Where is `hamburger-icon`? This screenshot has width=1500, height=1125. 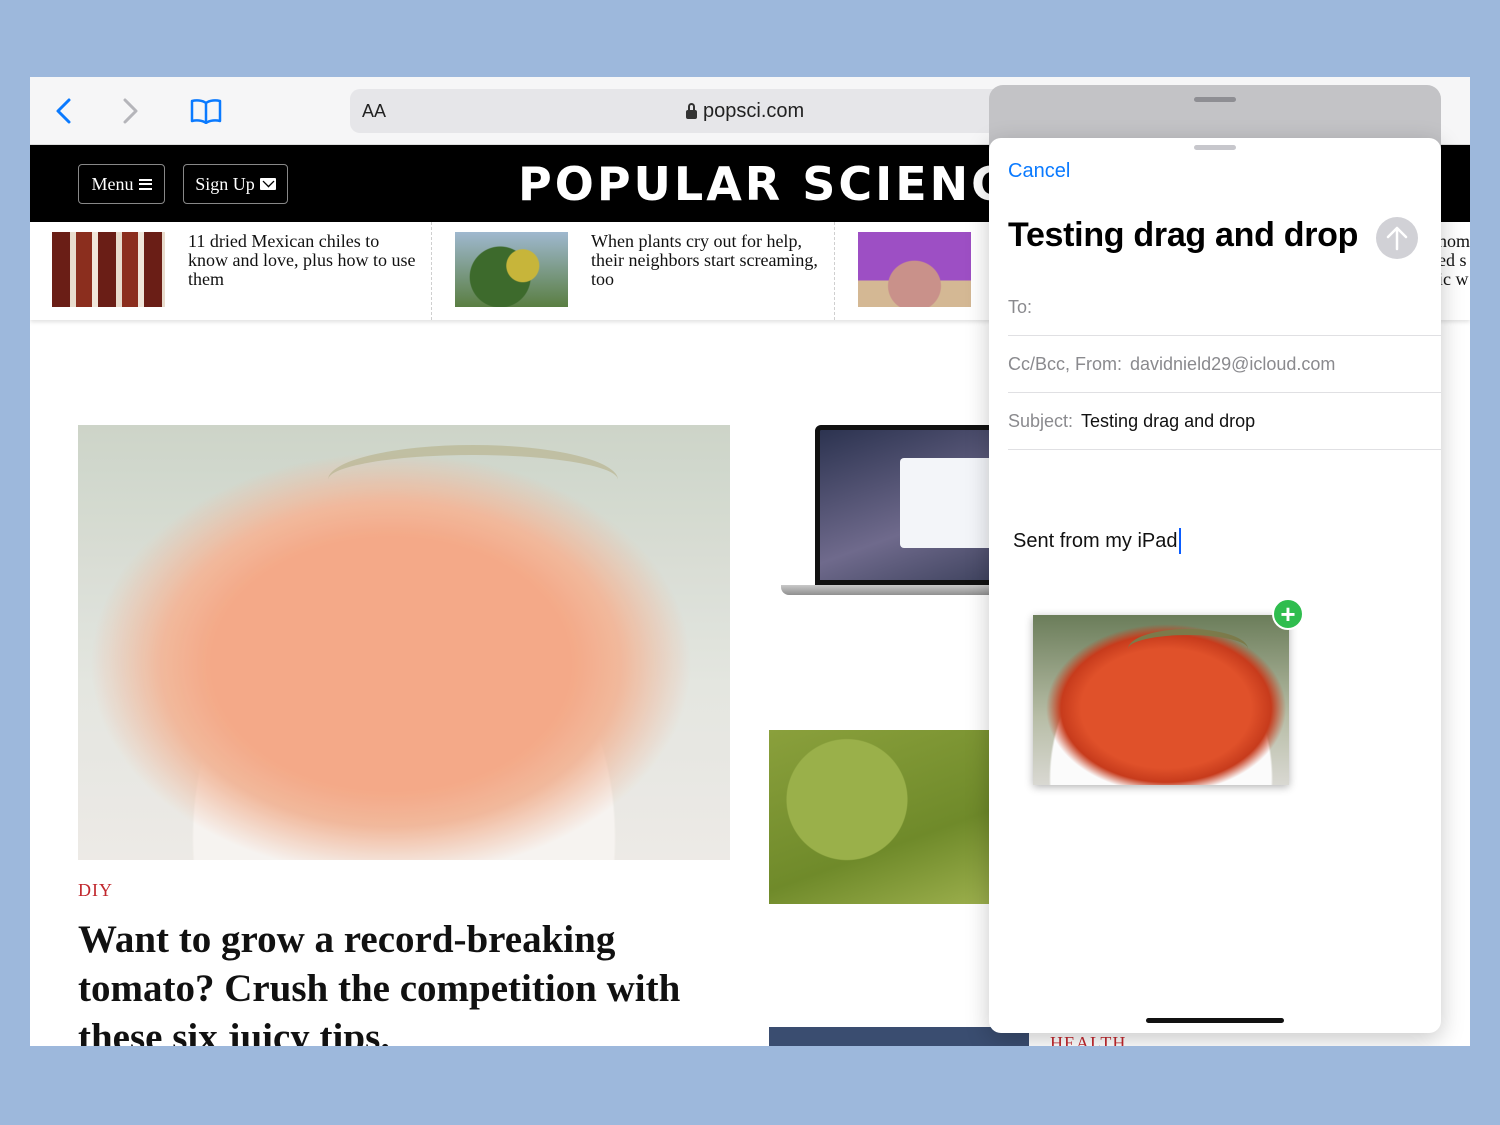 hamburger-icon is located at coordinates (145, 184).